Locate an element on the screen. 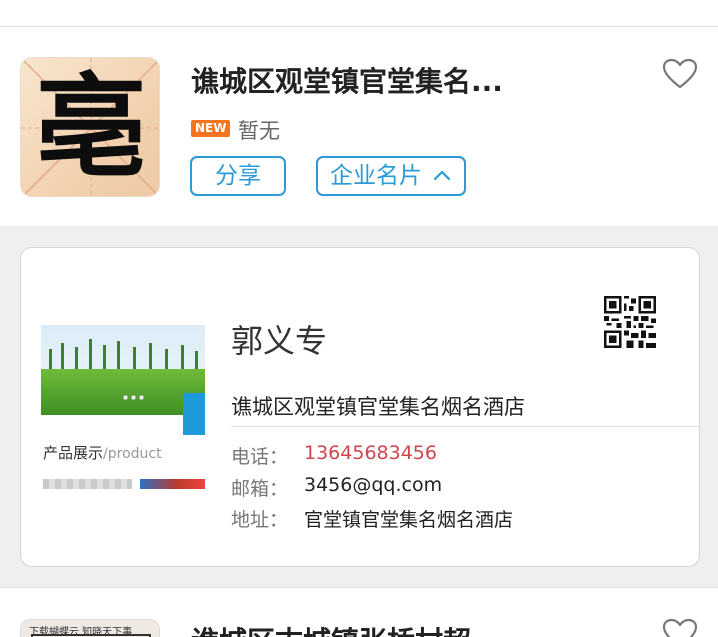 The image size is (718, 637). thumbnail-character: 亳 is located at coordinates (91, 127).